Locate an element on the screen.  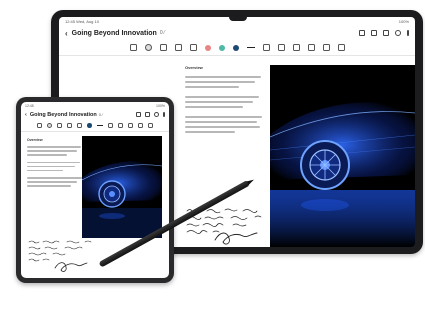
status-time: 12:45 is located at coordinates (29, 105).